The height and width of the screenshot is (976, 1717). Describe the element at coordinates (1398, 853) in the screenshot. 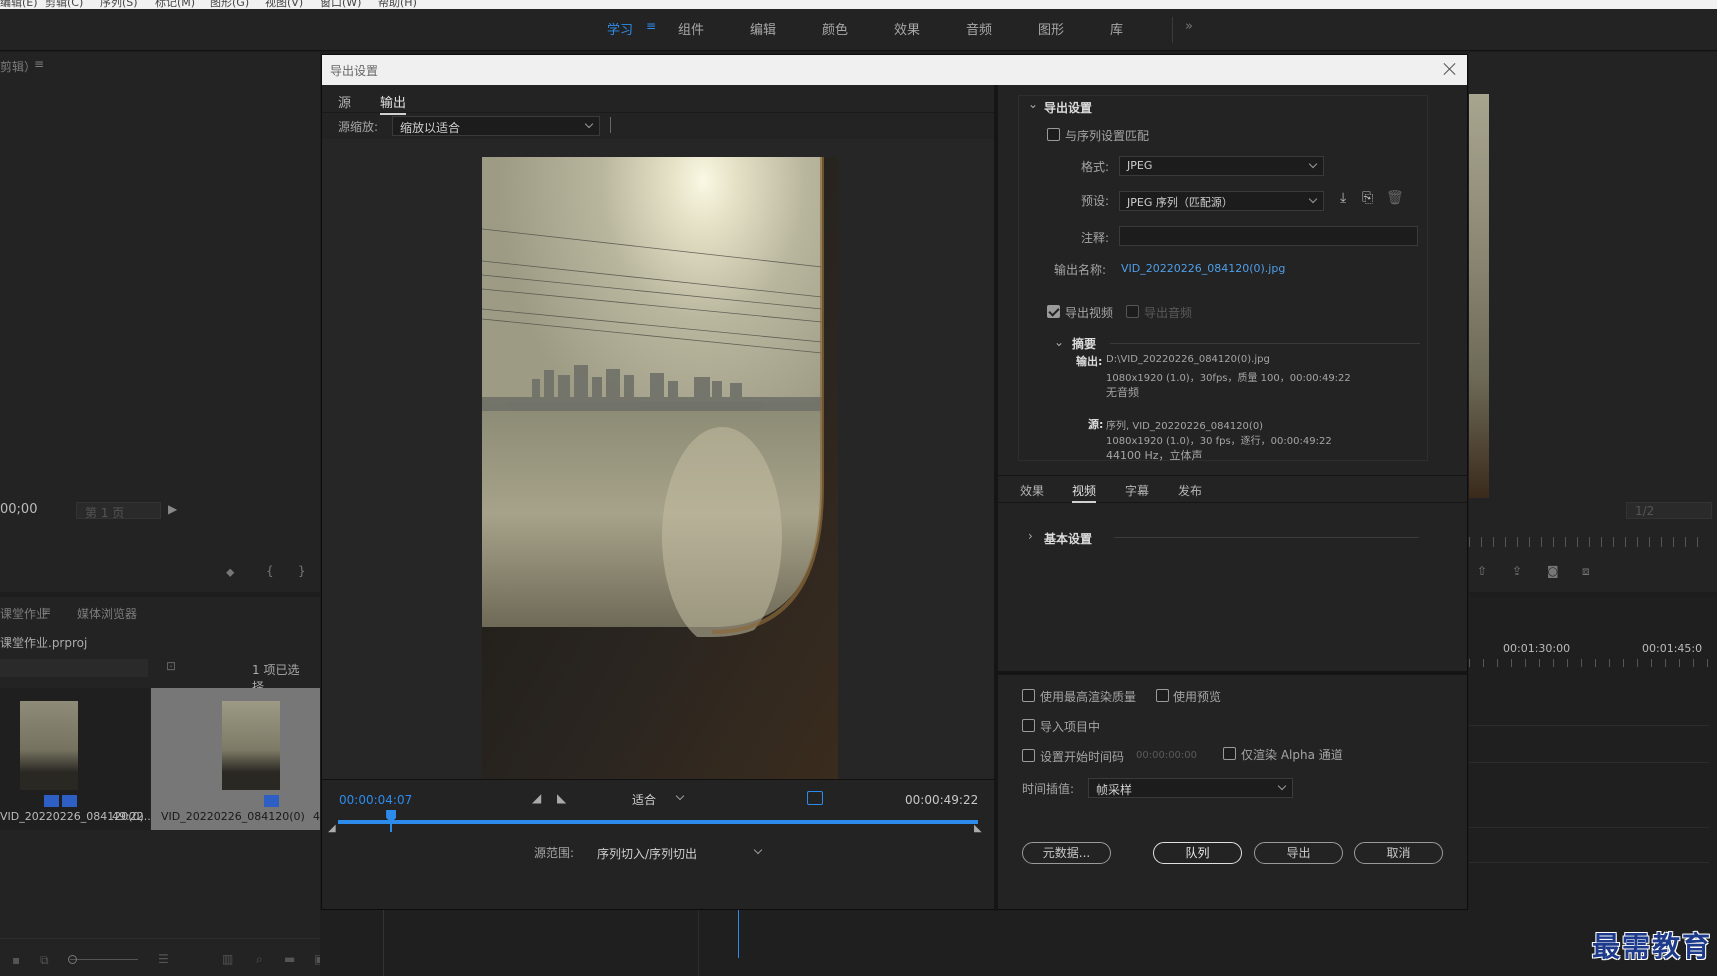

I see `cancel-button: 取消` at that location.